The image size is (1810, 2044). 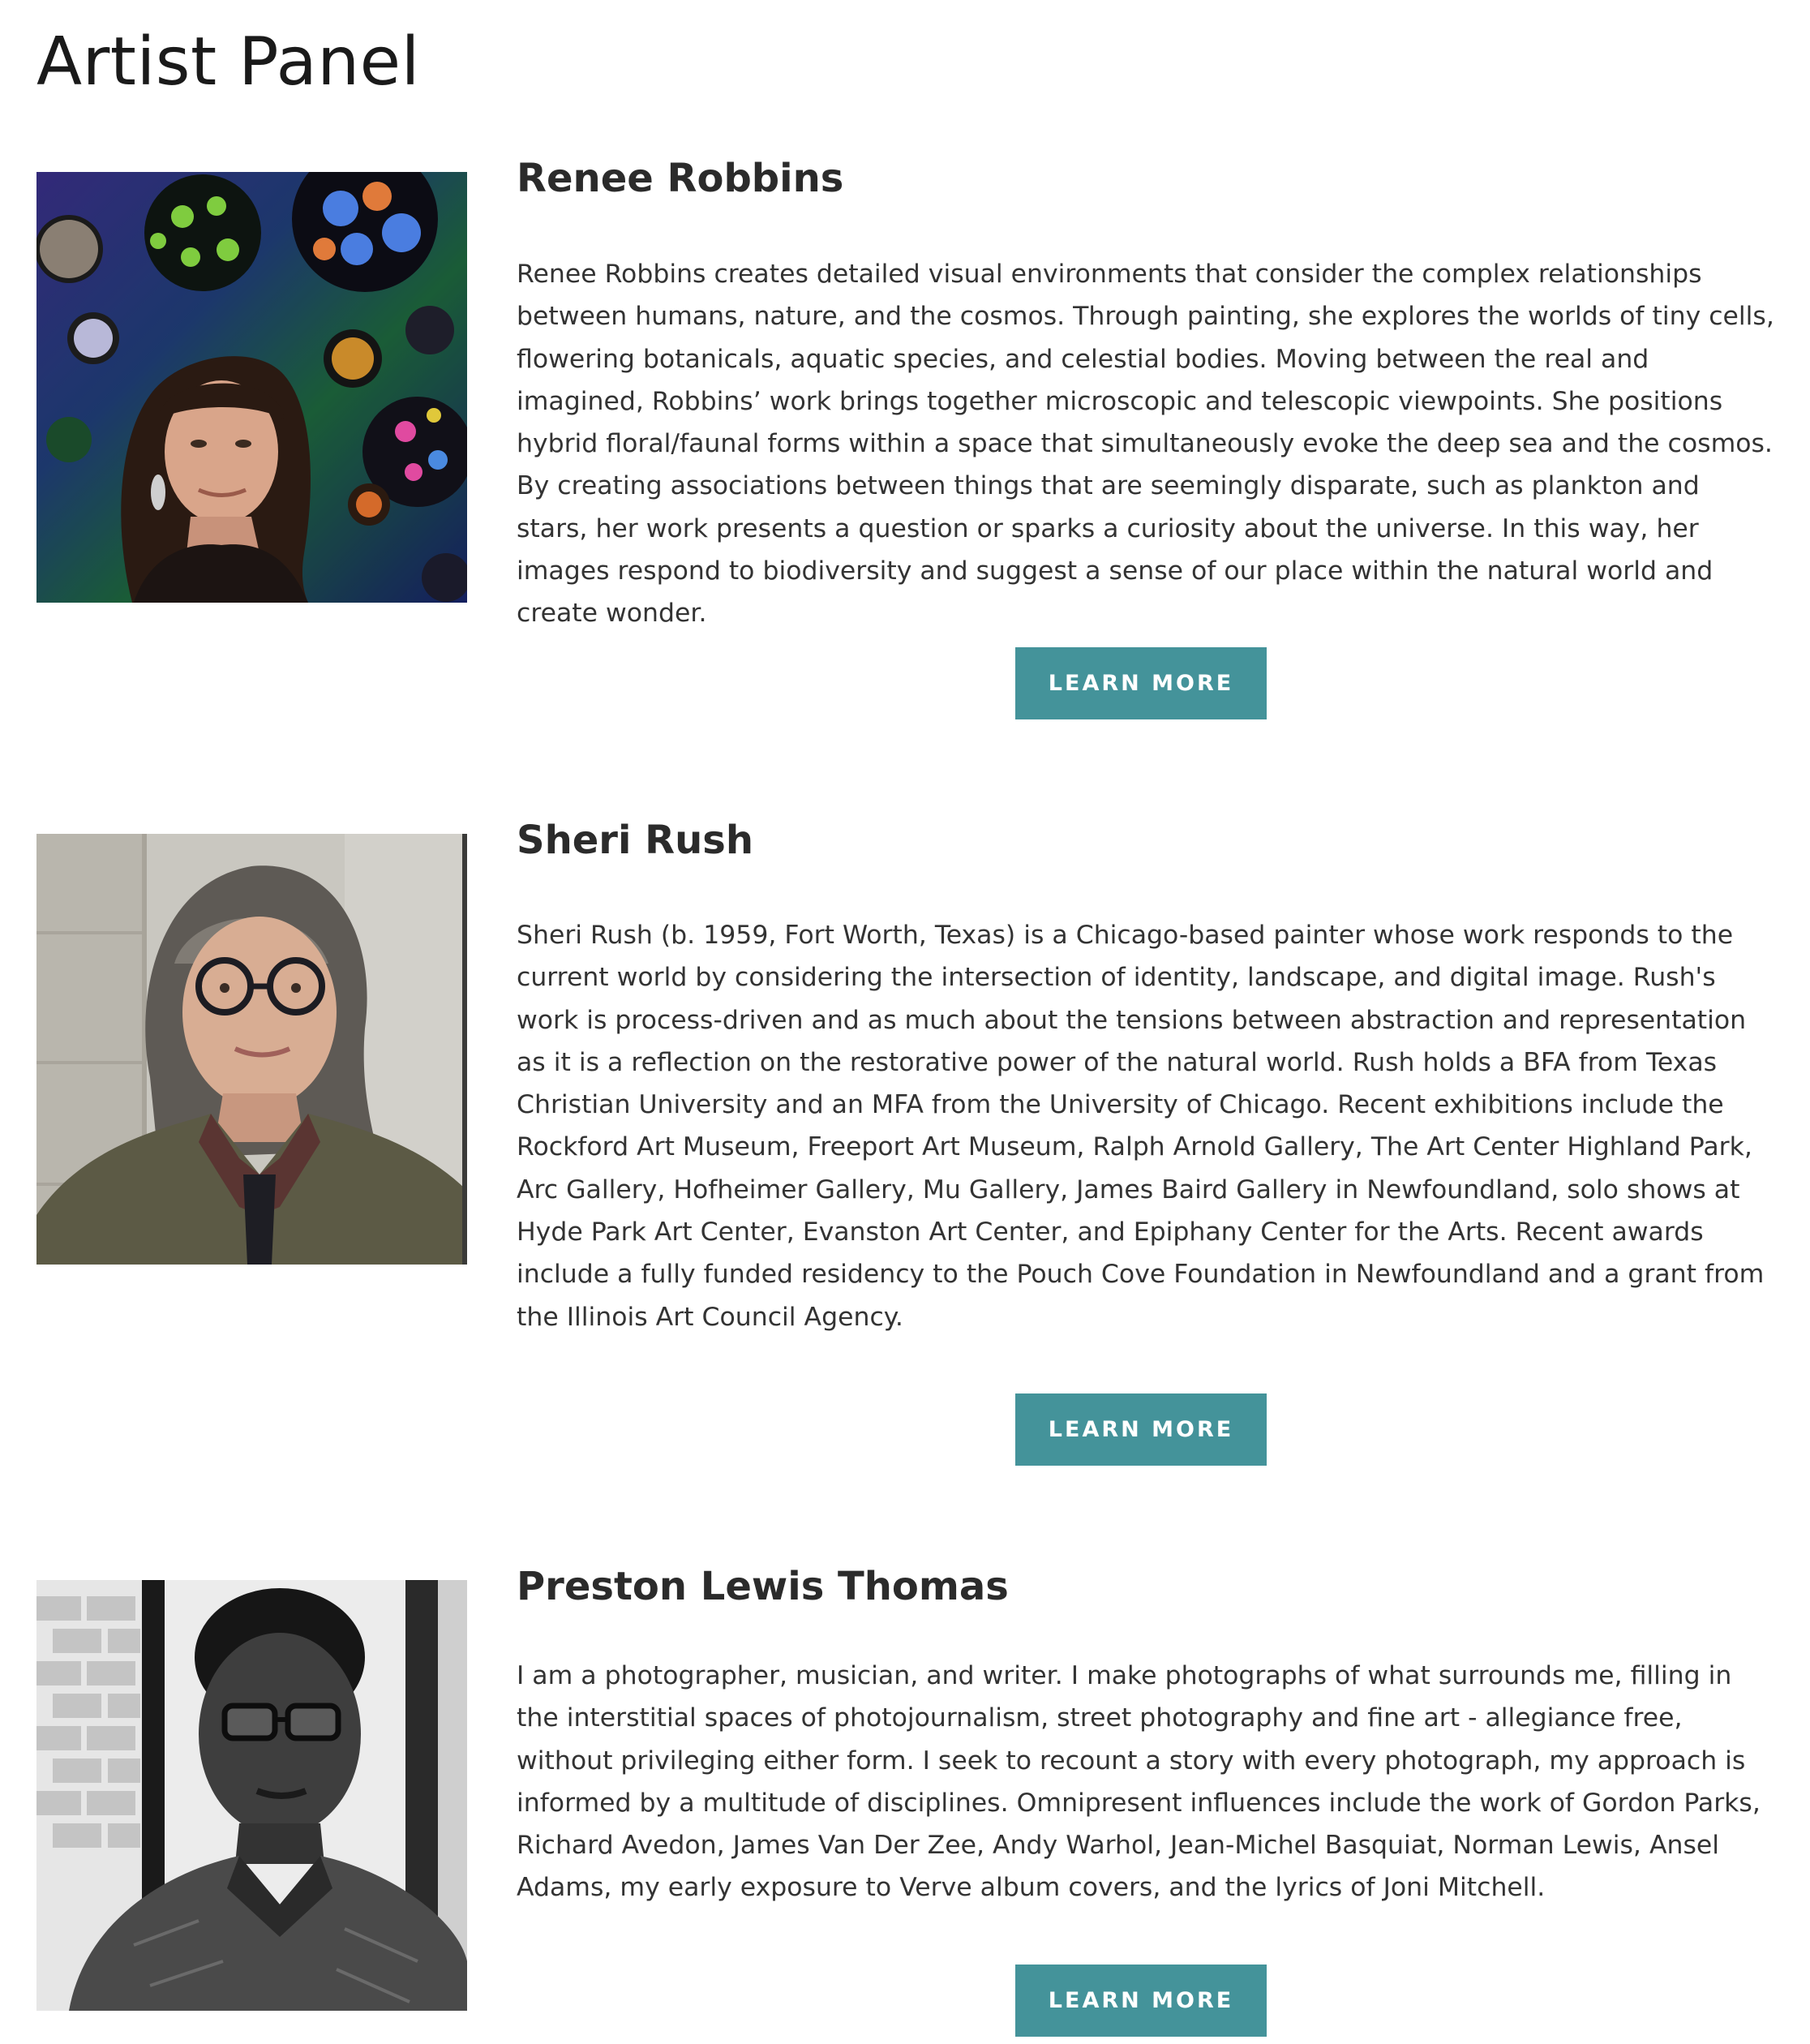 I want to click on artist-portrait-preston-lewis-thomas, so click(x=252, y=1795).